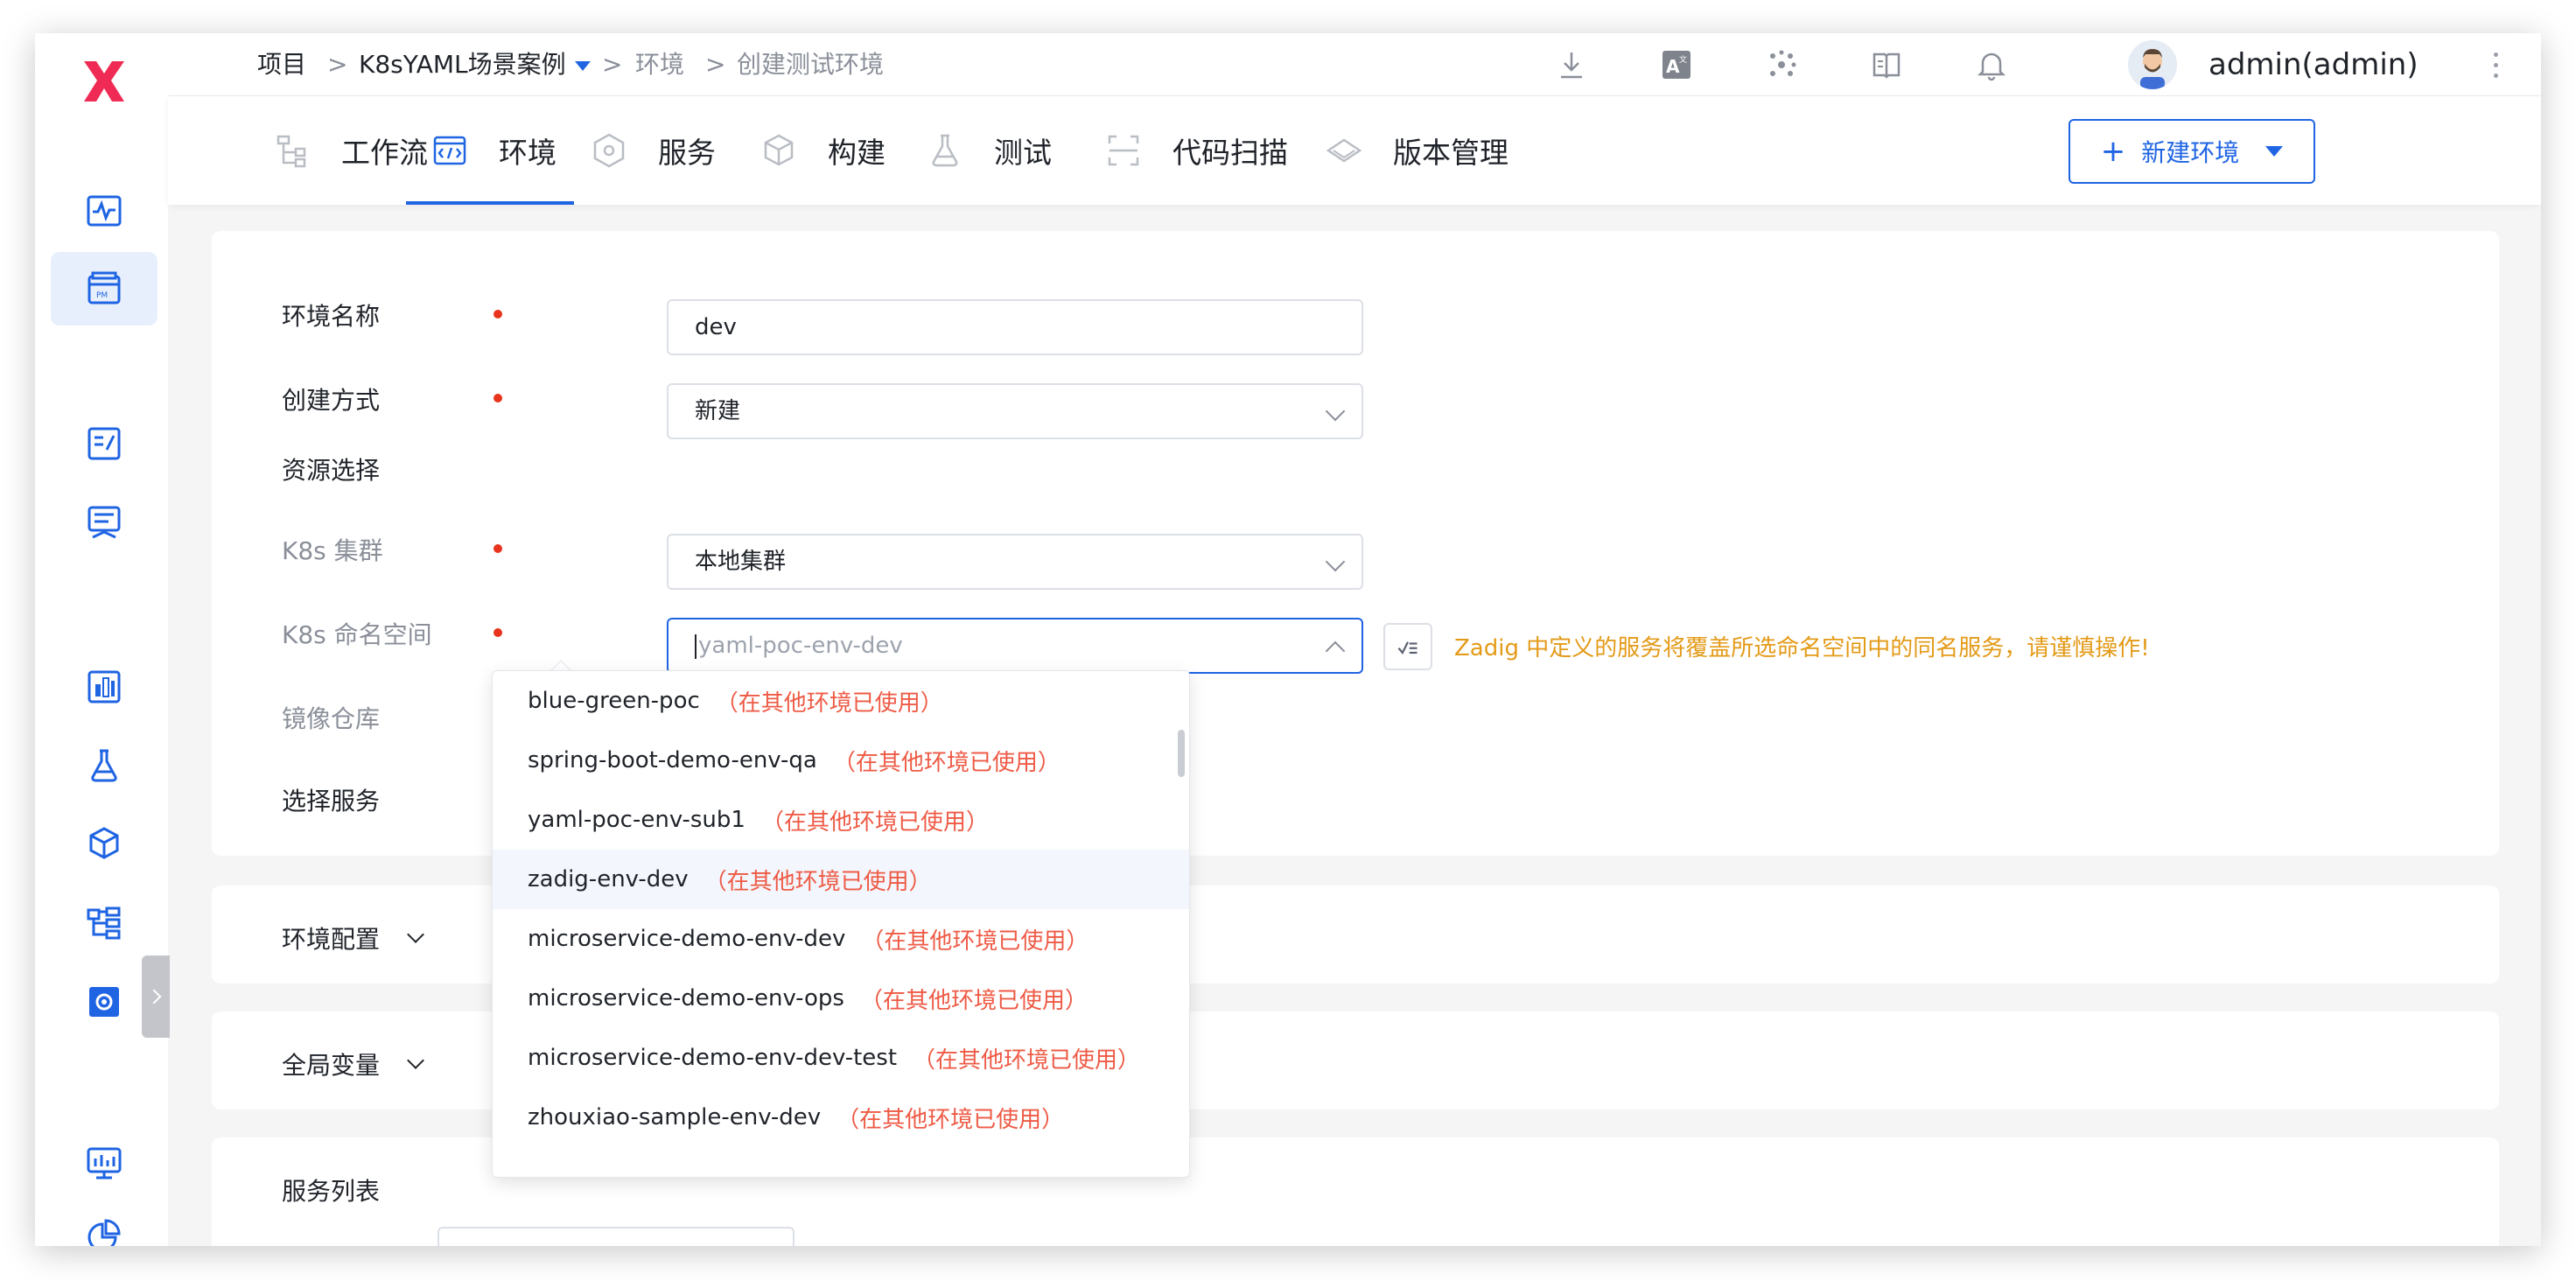 This screenshot has width=2576, height=1281. I want to click on caret-down-icon, so click(582, 65).